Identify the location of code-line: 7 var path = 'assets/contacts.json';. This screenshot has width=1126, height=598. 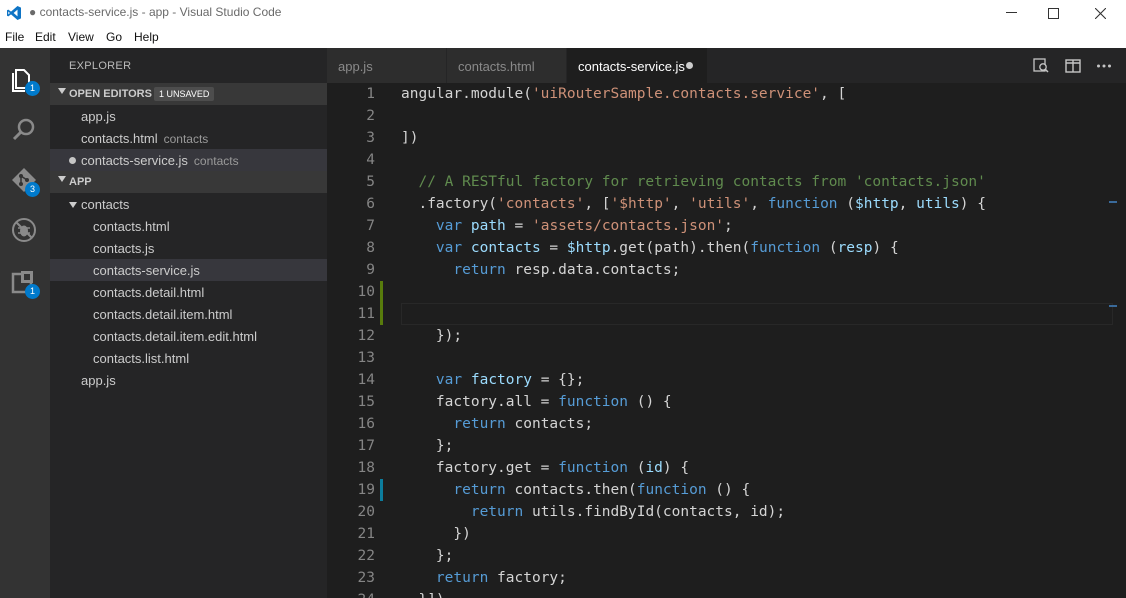
(726, 226).